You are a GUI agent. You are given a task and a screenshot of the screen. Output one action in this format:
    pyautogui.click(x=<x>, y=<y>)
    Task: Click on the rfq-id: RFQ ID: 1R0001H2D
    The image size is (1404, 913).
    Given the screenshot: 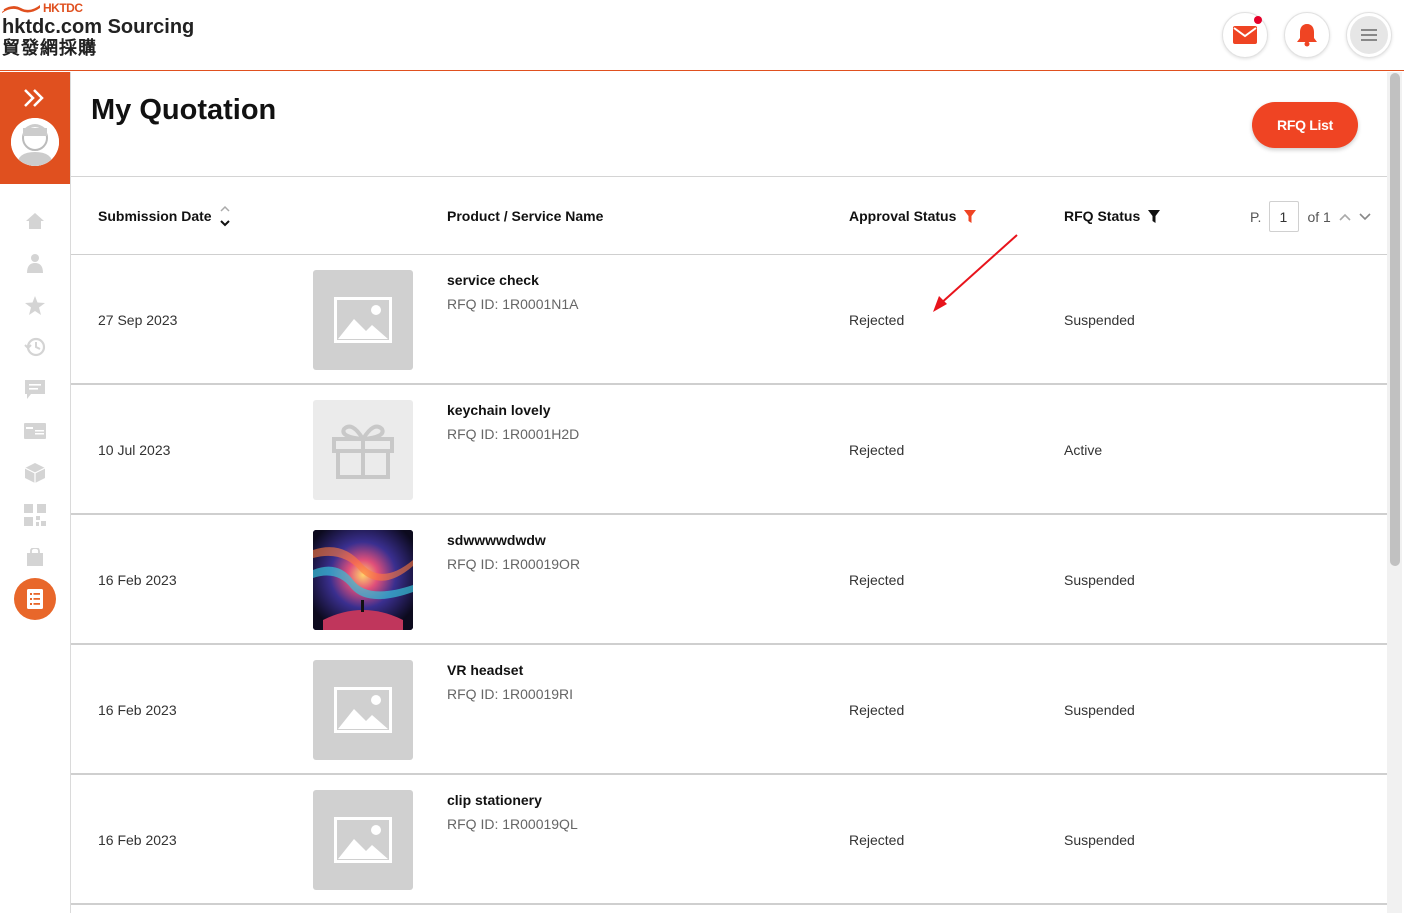 What is the action you would take?
    pyautogui.click(x=513, y=434)
    